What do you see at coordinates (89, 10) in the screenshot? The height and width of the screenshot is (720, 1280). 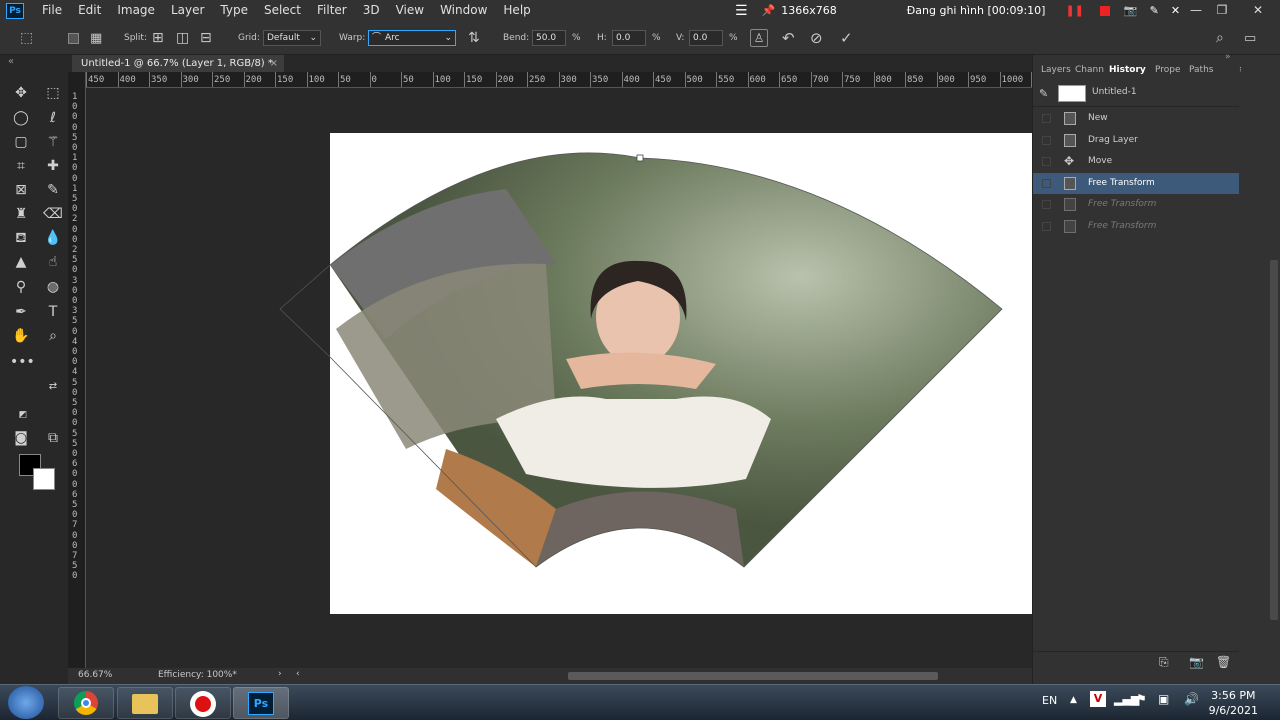 I see `menu-edit: Edit` at bounding box center [89, 10].